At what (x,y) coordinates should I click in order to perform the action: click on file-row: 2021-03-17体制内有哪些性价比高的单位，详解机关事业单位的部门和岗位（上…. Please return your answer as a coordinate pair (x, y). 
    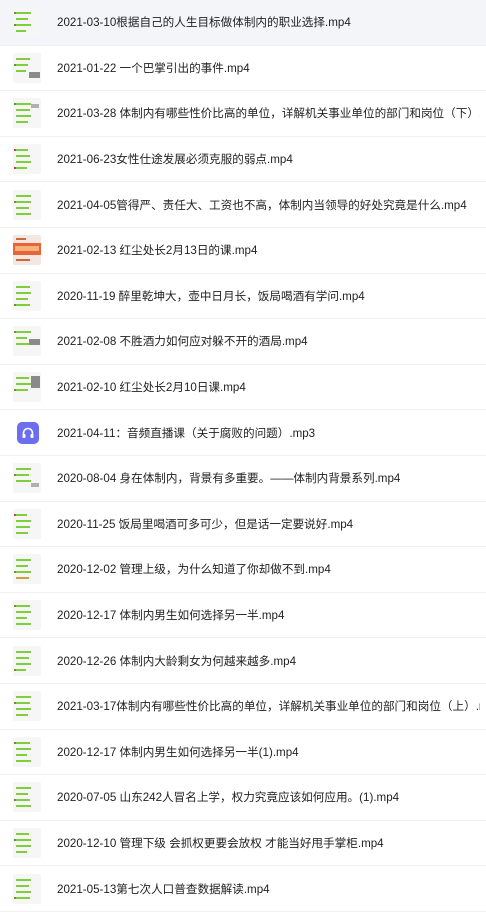
    Looking at the image, I should click on (243, 707).